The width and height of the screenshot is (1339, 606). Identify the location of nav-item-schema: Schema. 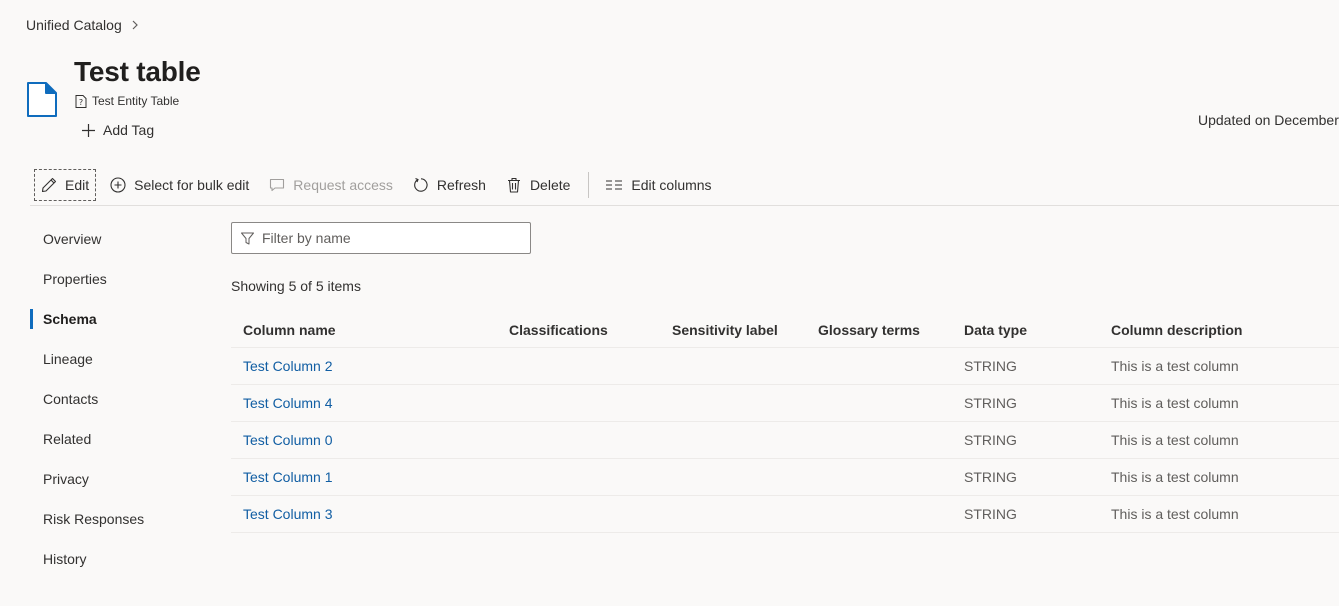
(115, 319).